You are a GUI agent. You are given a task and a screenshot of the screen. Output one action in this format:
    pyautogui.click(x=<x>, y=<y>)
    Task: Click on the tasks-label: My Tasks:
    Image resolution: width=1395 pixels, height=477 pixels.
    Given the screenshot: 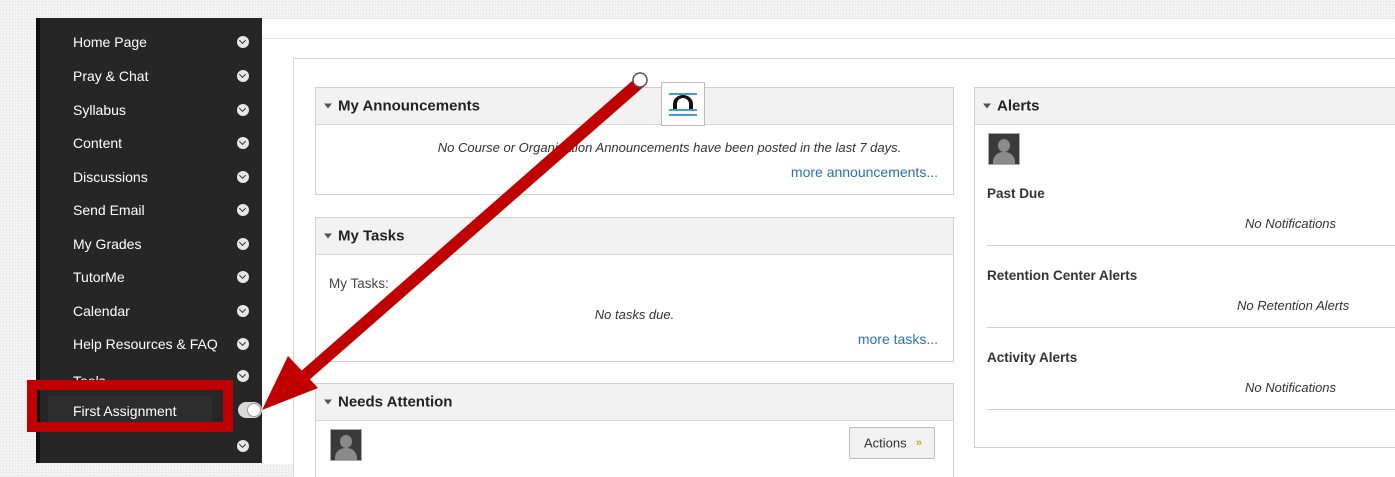 What is the action you would take?
    pyautogui.click(x=359, y=283)
    